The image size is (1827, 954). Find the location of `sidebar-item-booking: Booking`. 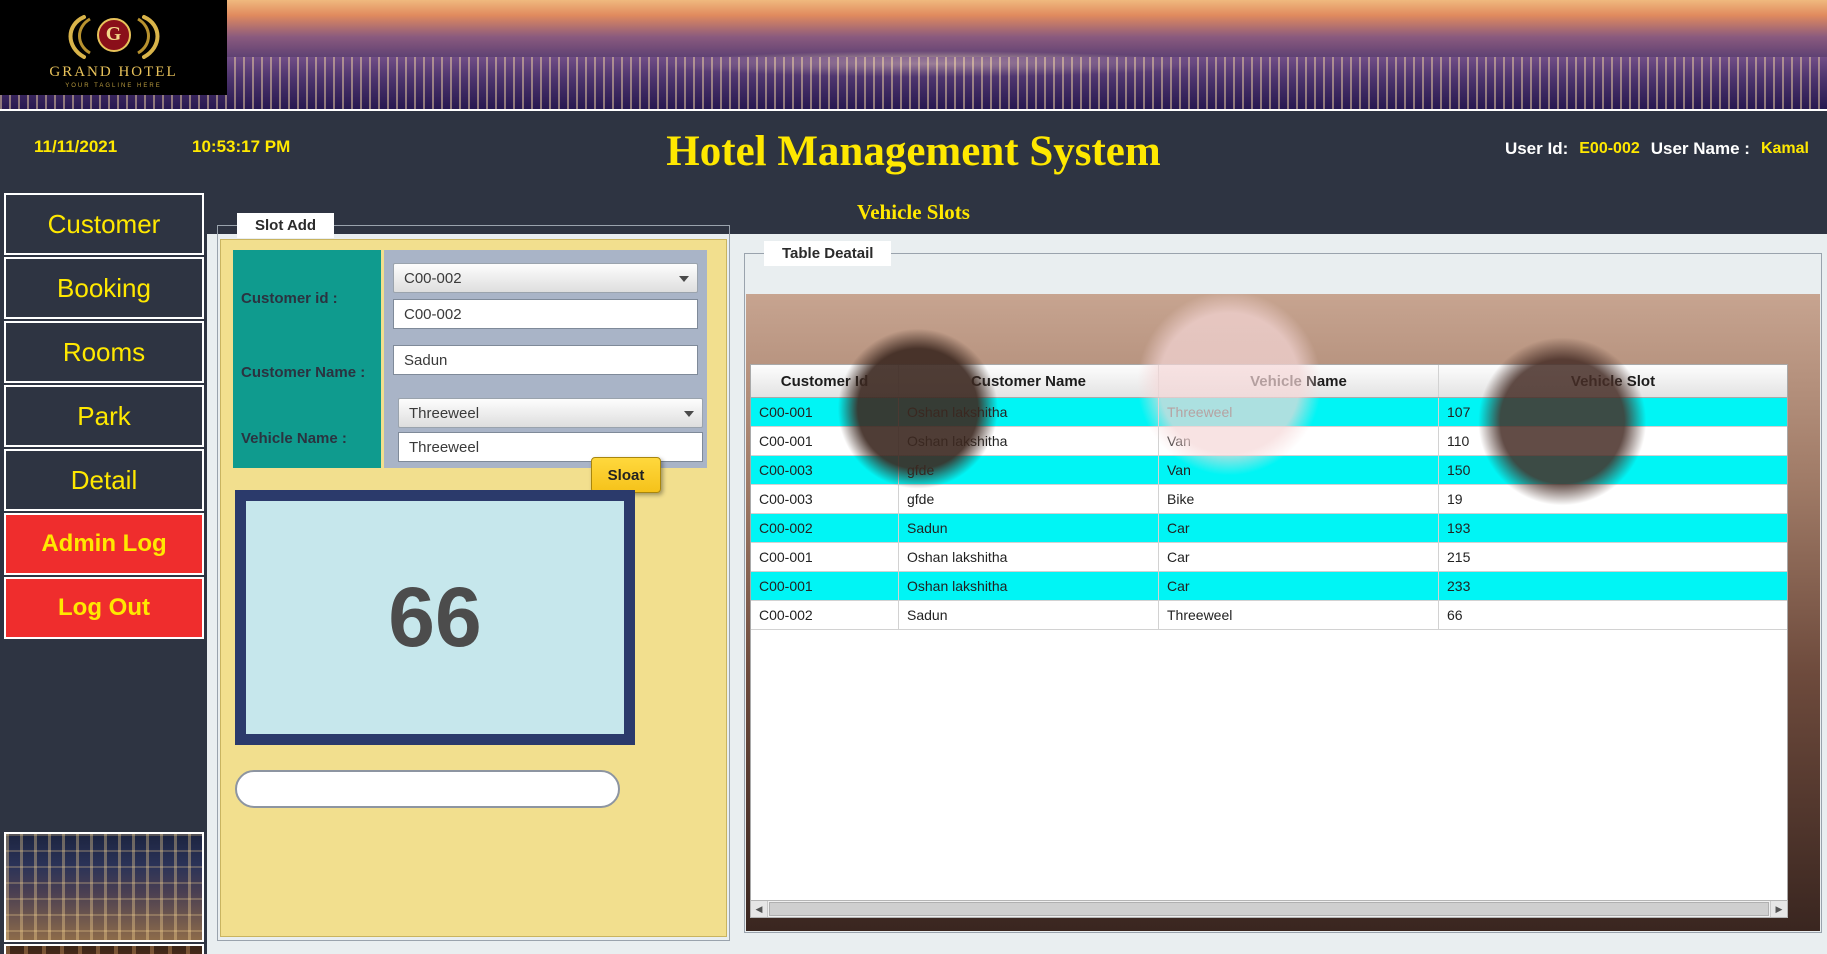

sidebar-item-booking: Booking is located at coordinates (104, 288).